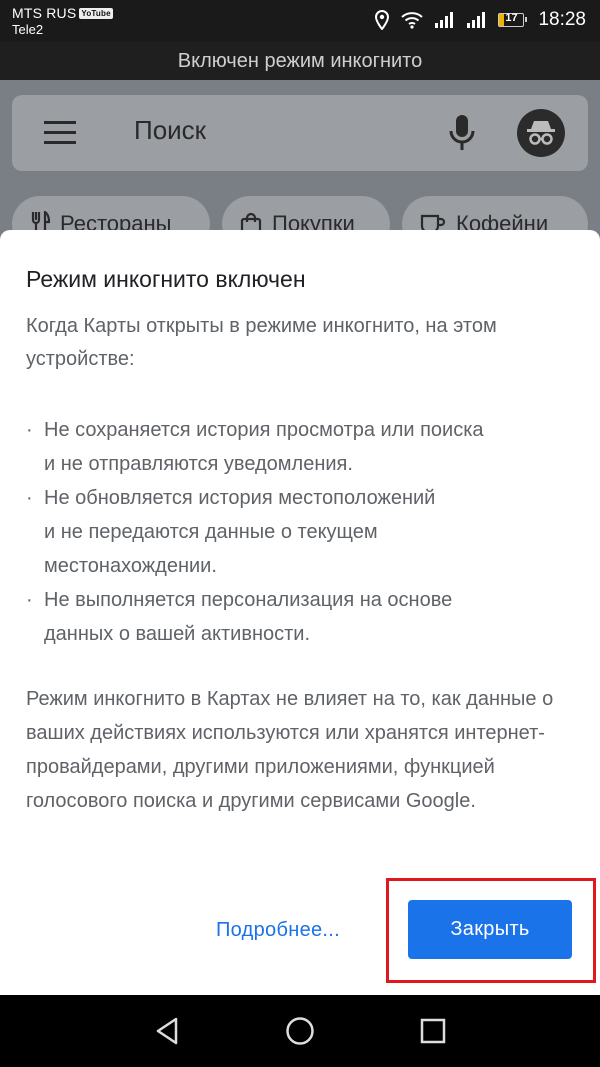 The height and width of the screenshot is (1067, 600). Describe the element at coordinates (382, 20) in the screenshot. I see `location-icon` at that location.